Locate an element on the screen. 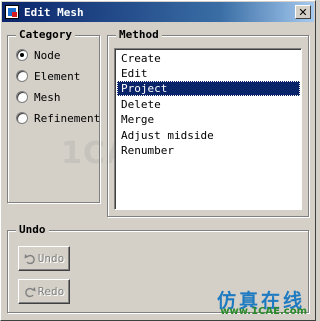 The width and height of the screenshot is (320, 321). radio-mesh: Mesh is located at coordinates (38, 97).